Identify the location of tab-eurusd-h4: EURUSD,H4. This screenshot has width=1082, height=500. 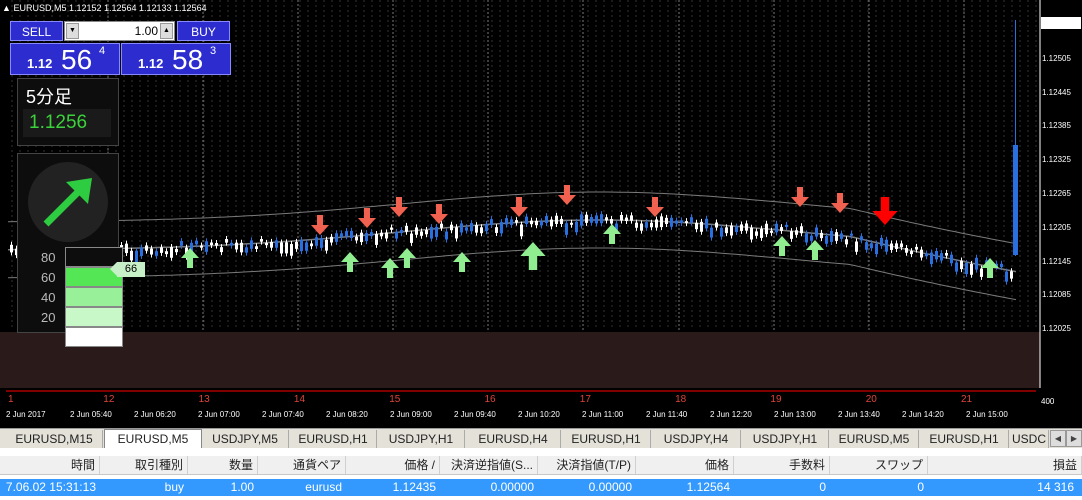
(513, 439).